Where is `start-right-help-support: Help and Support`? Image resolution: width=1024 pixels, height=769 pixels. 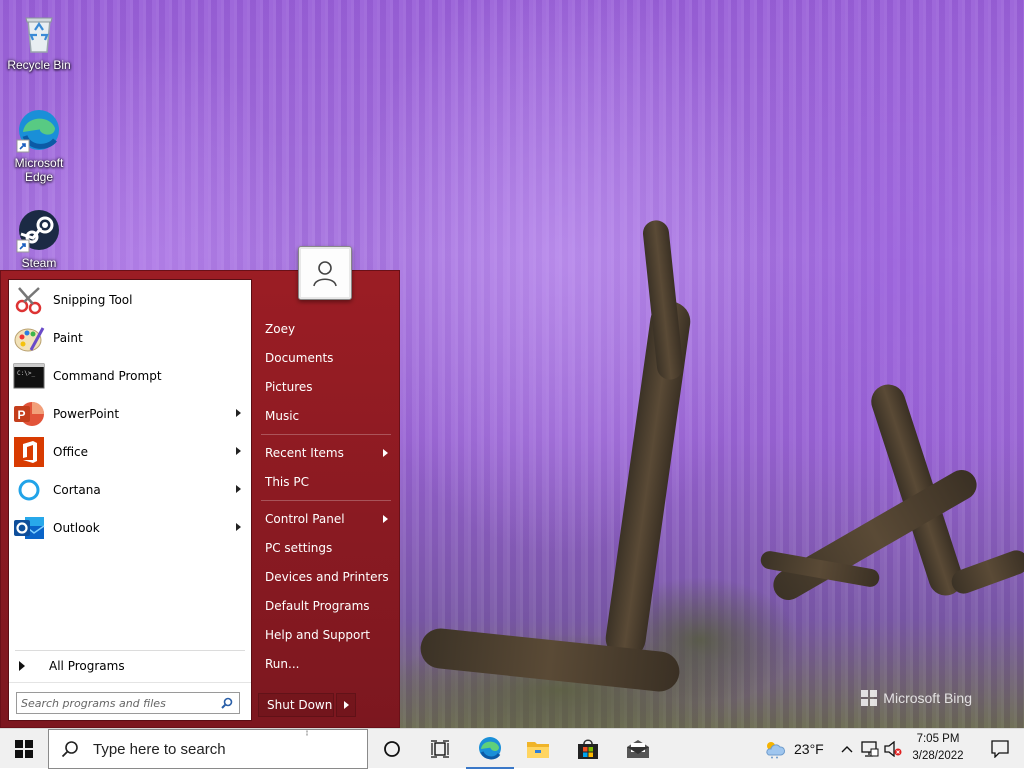 start-right-help-support: Help and Support is located at coordinates (326, 635).